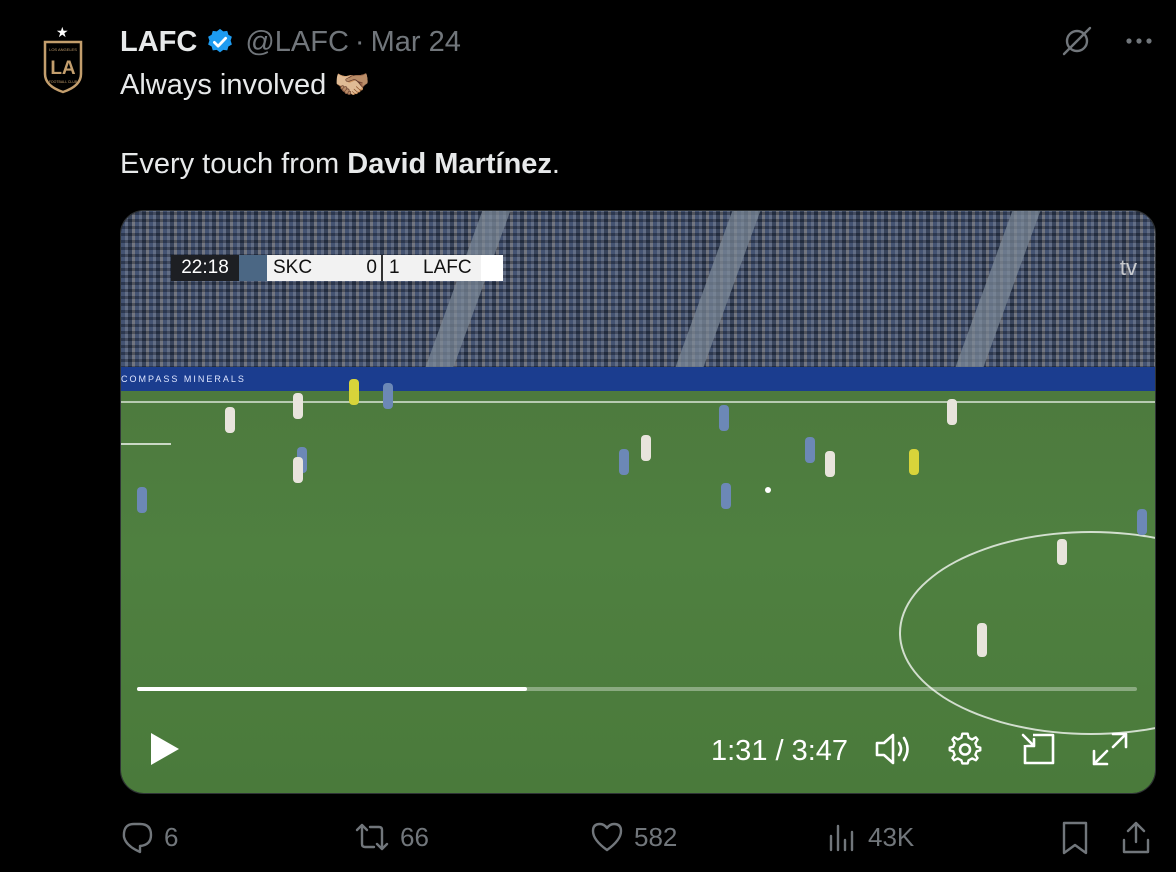 The image size is (1176, 872). I want to click on fullscreen-icon, so click(1110, 749).